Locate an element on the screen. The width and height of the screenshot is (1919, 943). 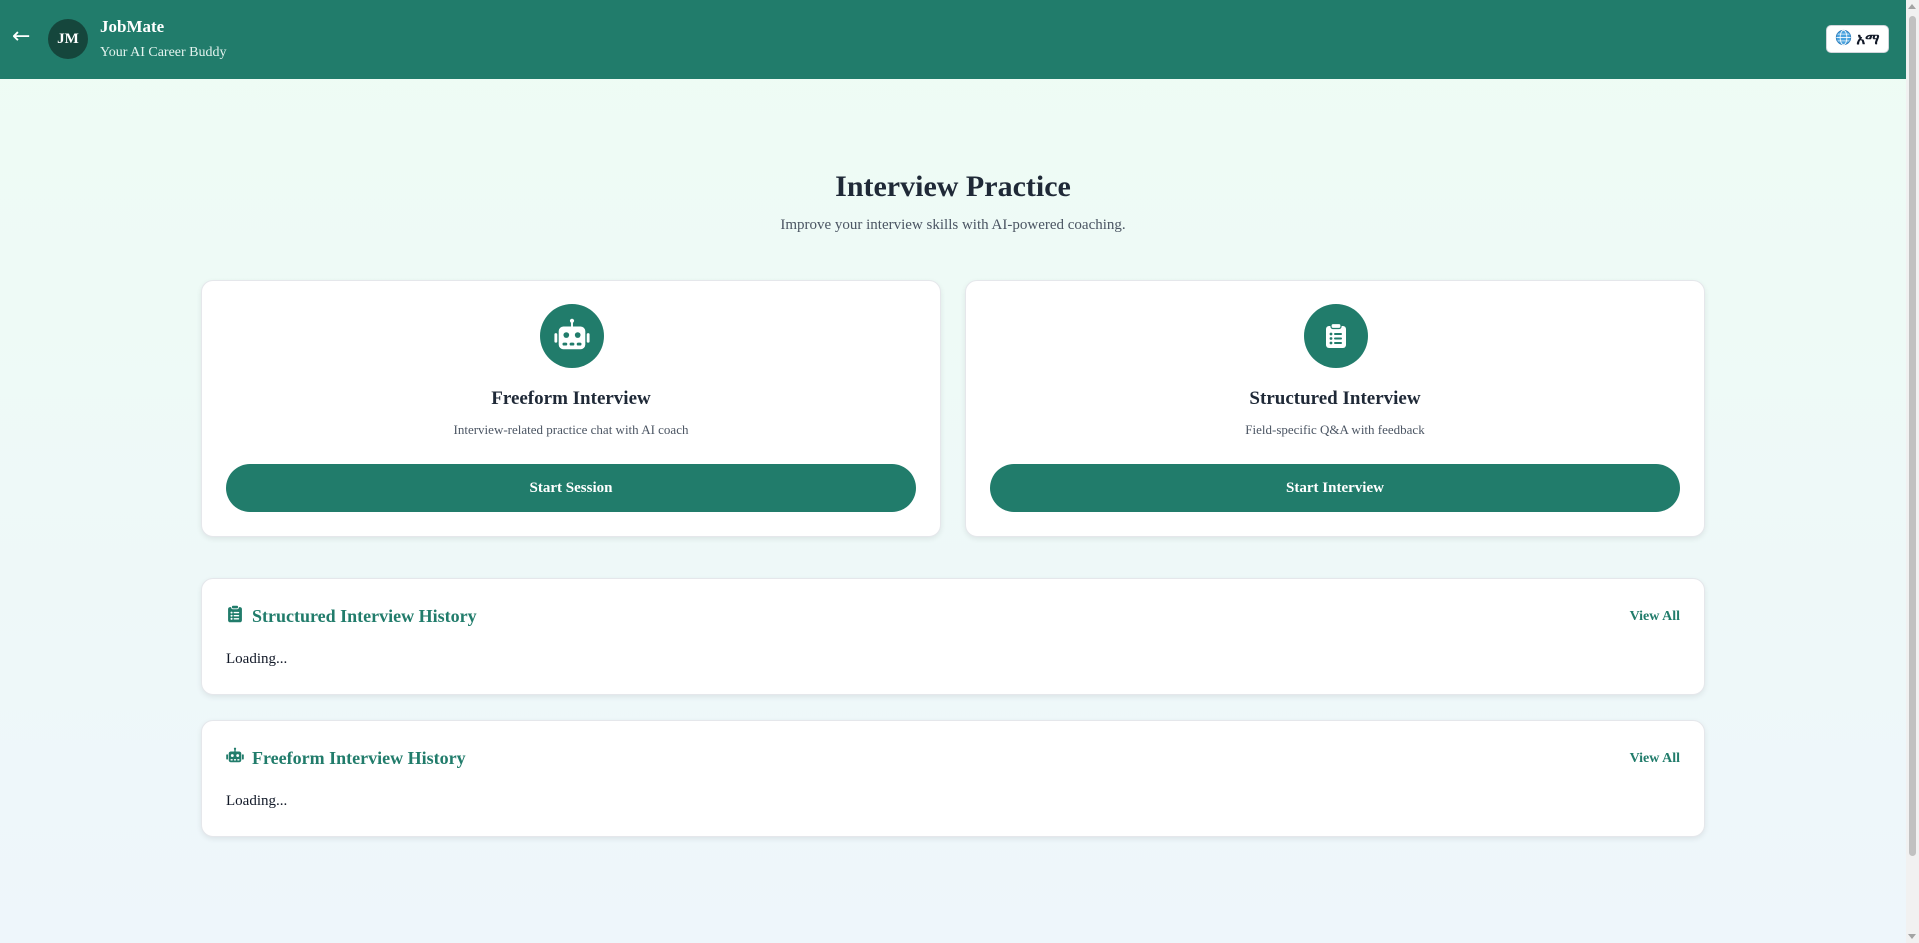
freeform-history-header: Freeform Interview History is located at coordinates (346, 758).